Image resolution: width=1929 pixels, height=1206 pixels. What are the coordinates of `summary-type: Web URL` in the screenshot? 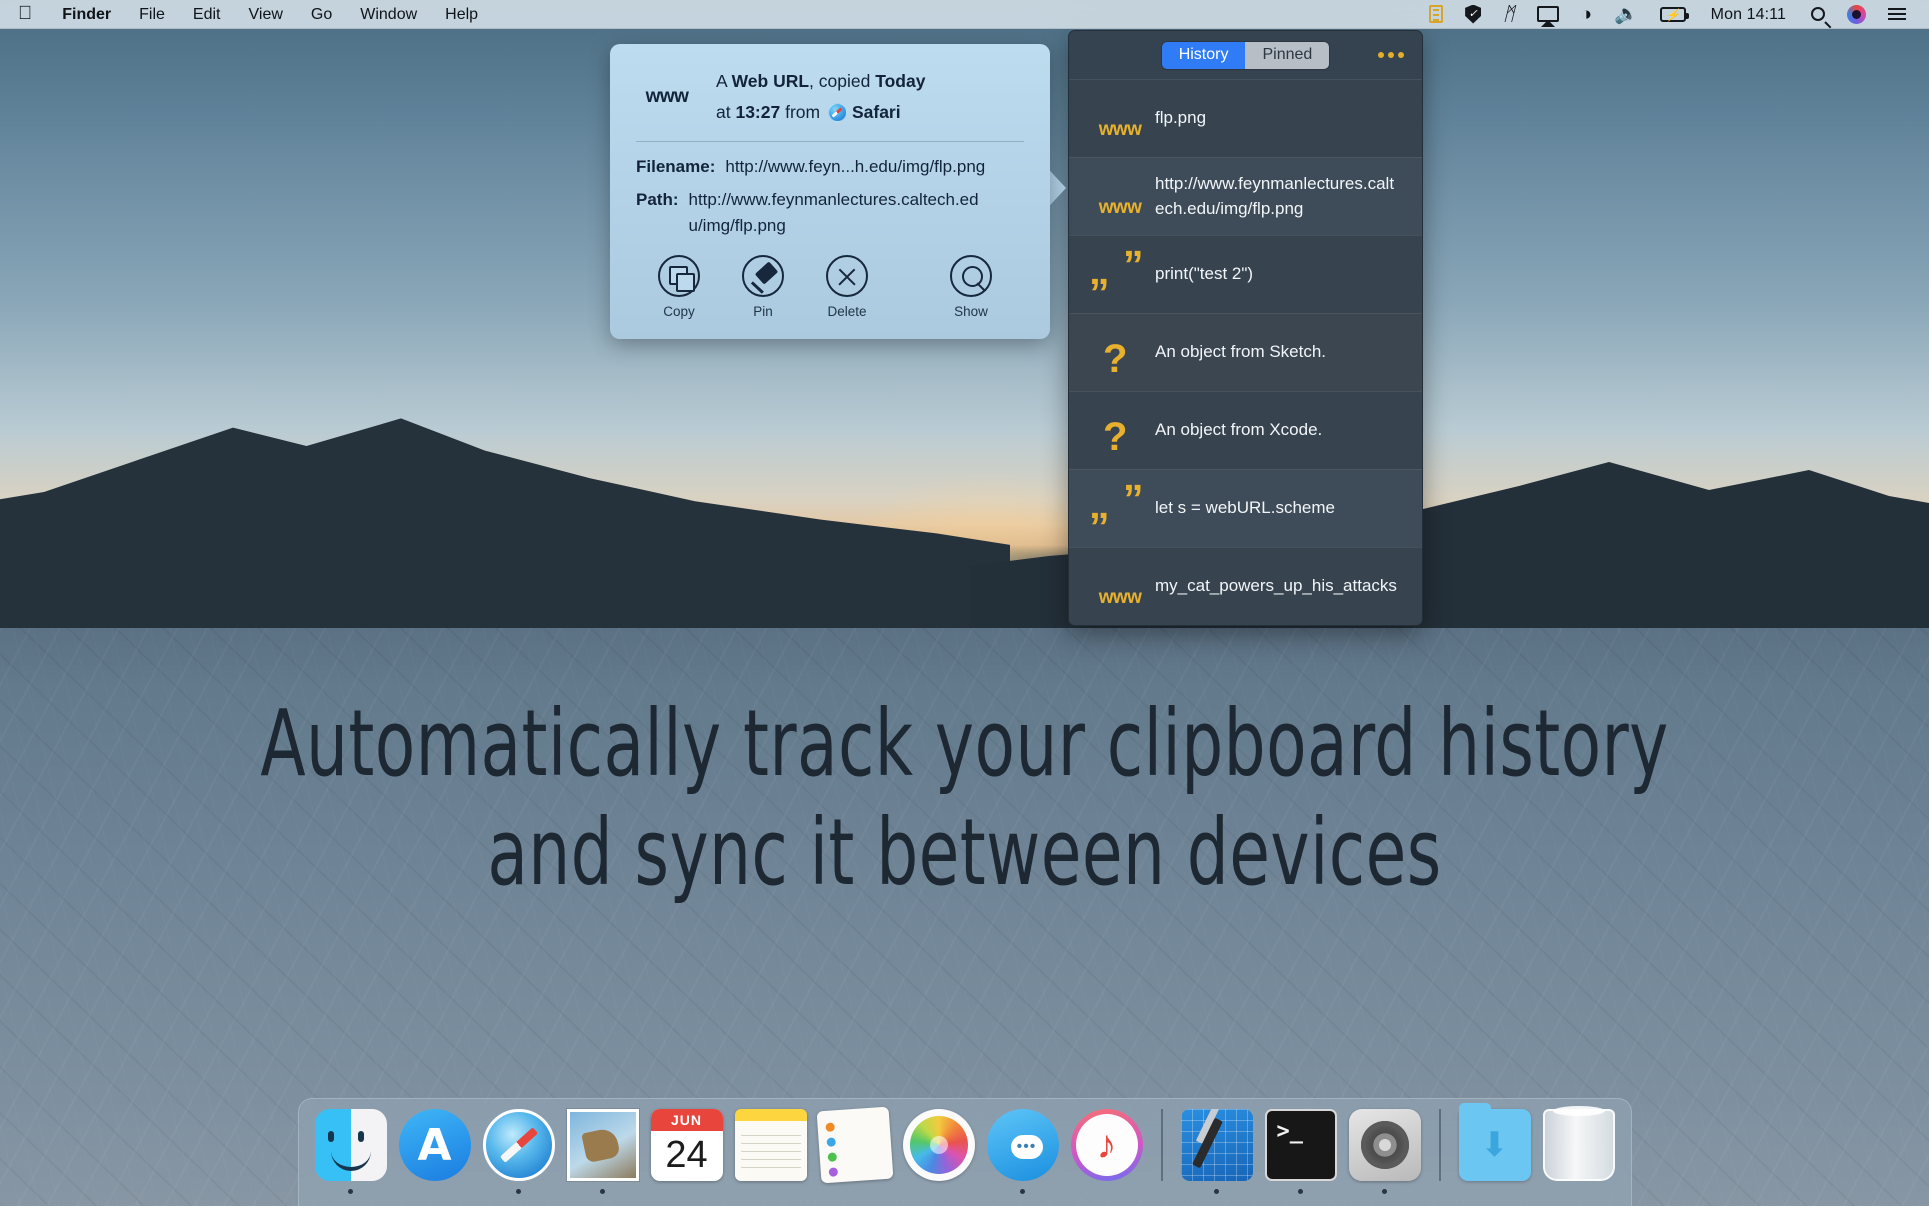 It's located at (770, 81).